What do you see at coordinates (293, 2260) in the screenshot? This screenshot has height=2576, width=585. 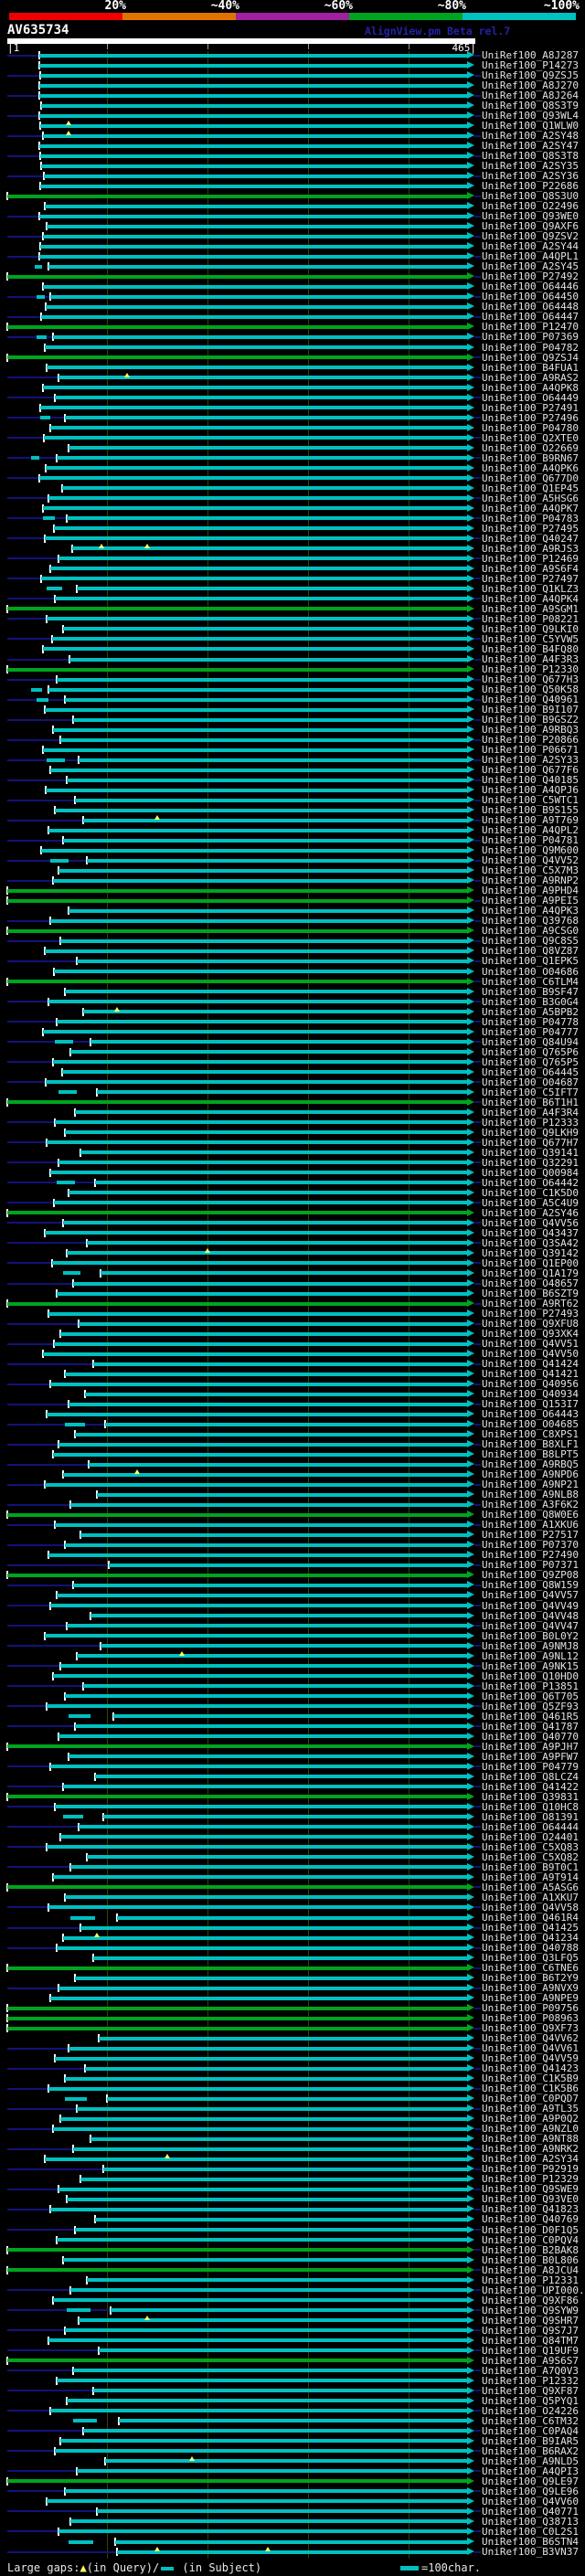 I see `hit-row: UniRef100_B0L806` at bounding box center [293, 2260].